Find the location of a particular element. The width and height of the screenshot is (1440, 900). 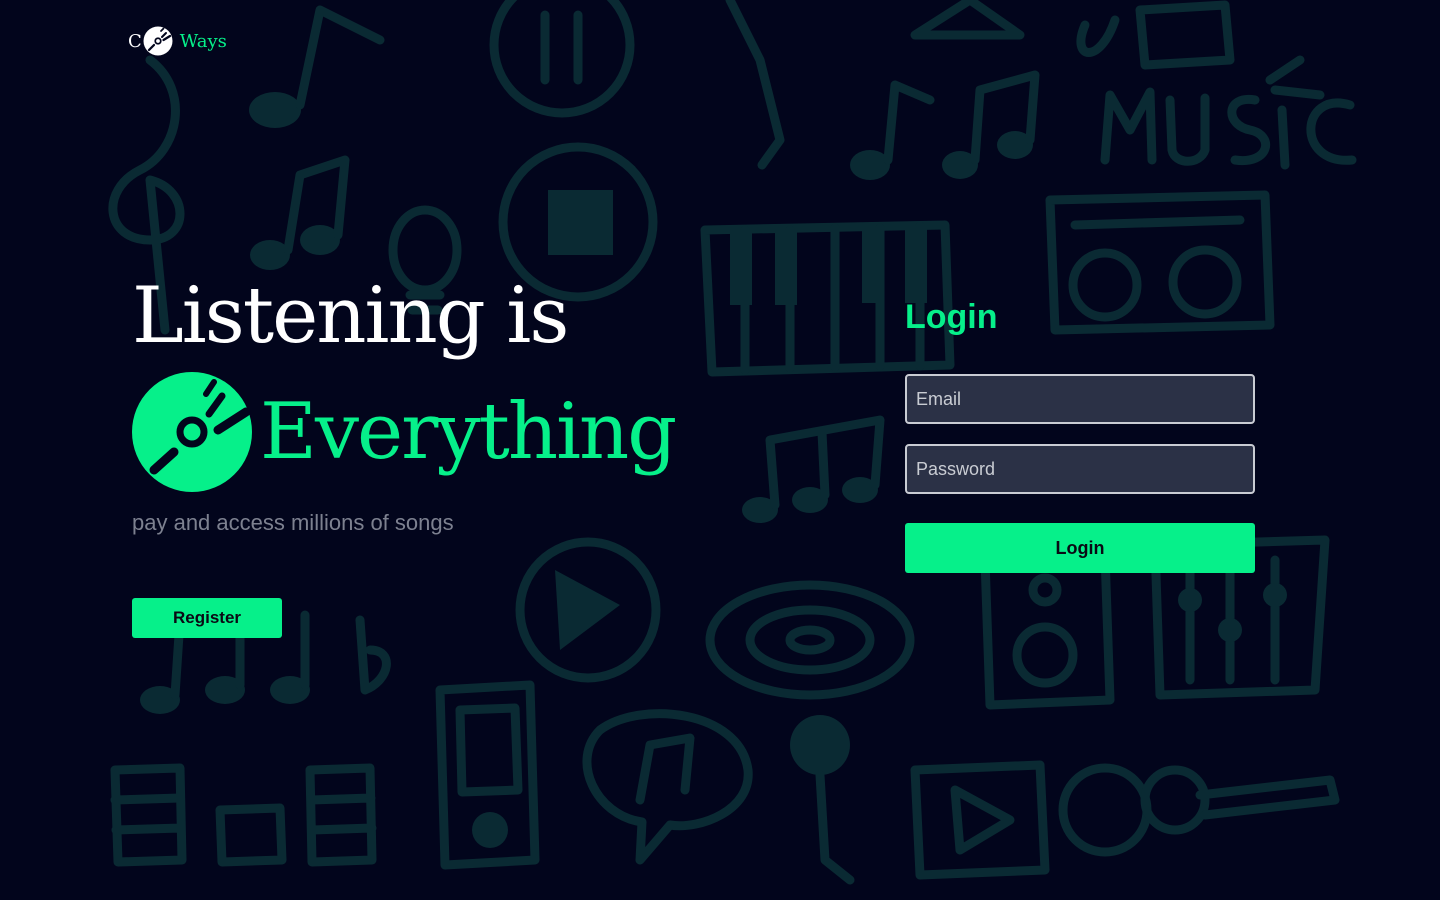

hero-headline-line2: Everything is located at coordinates (404, 432).